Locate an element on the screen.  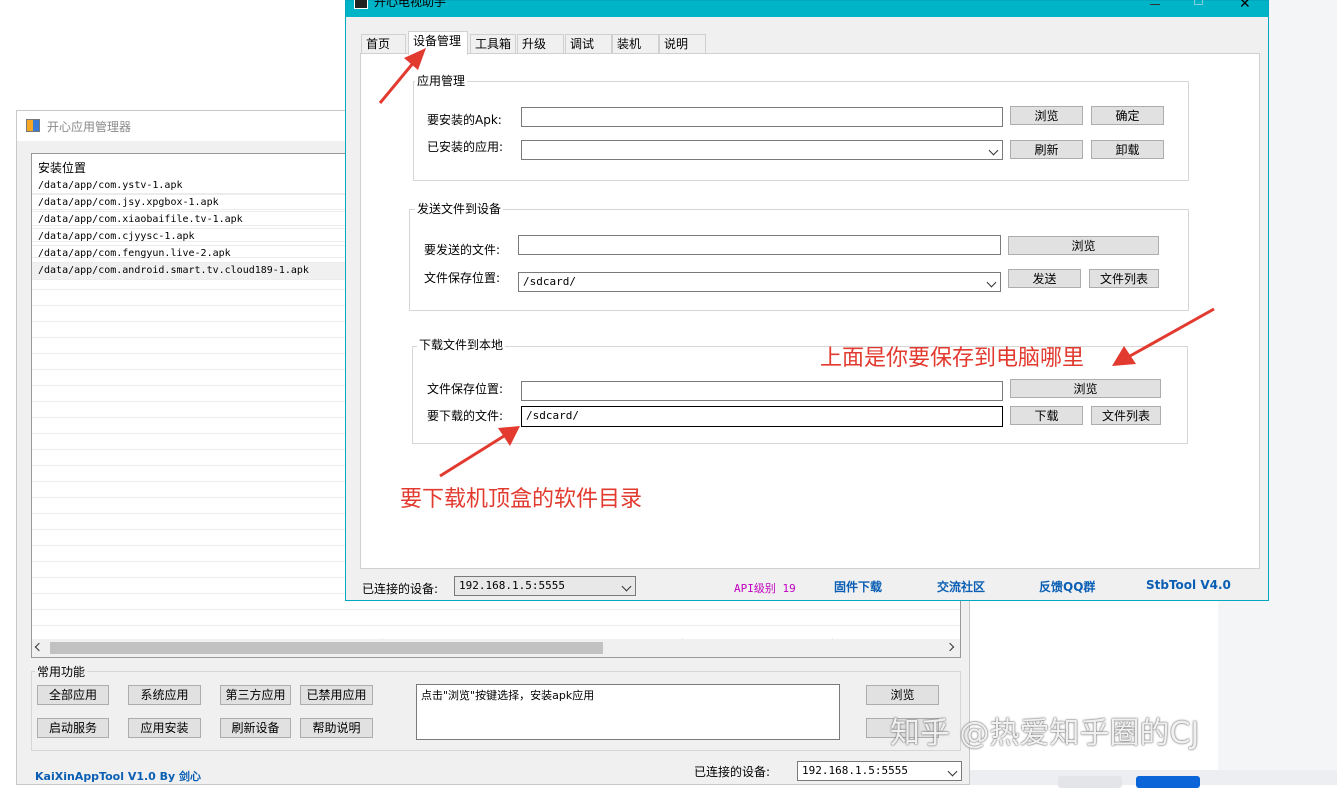
download-file-list-button: 文件列表 is located at coordinates (1126, 415).